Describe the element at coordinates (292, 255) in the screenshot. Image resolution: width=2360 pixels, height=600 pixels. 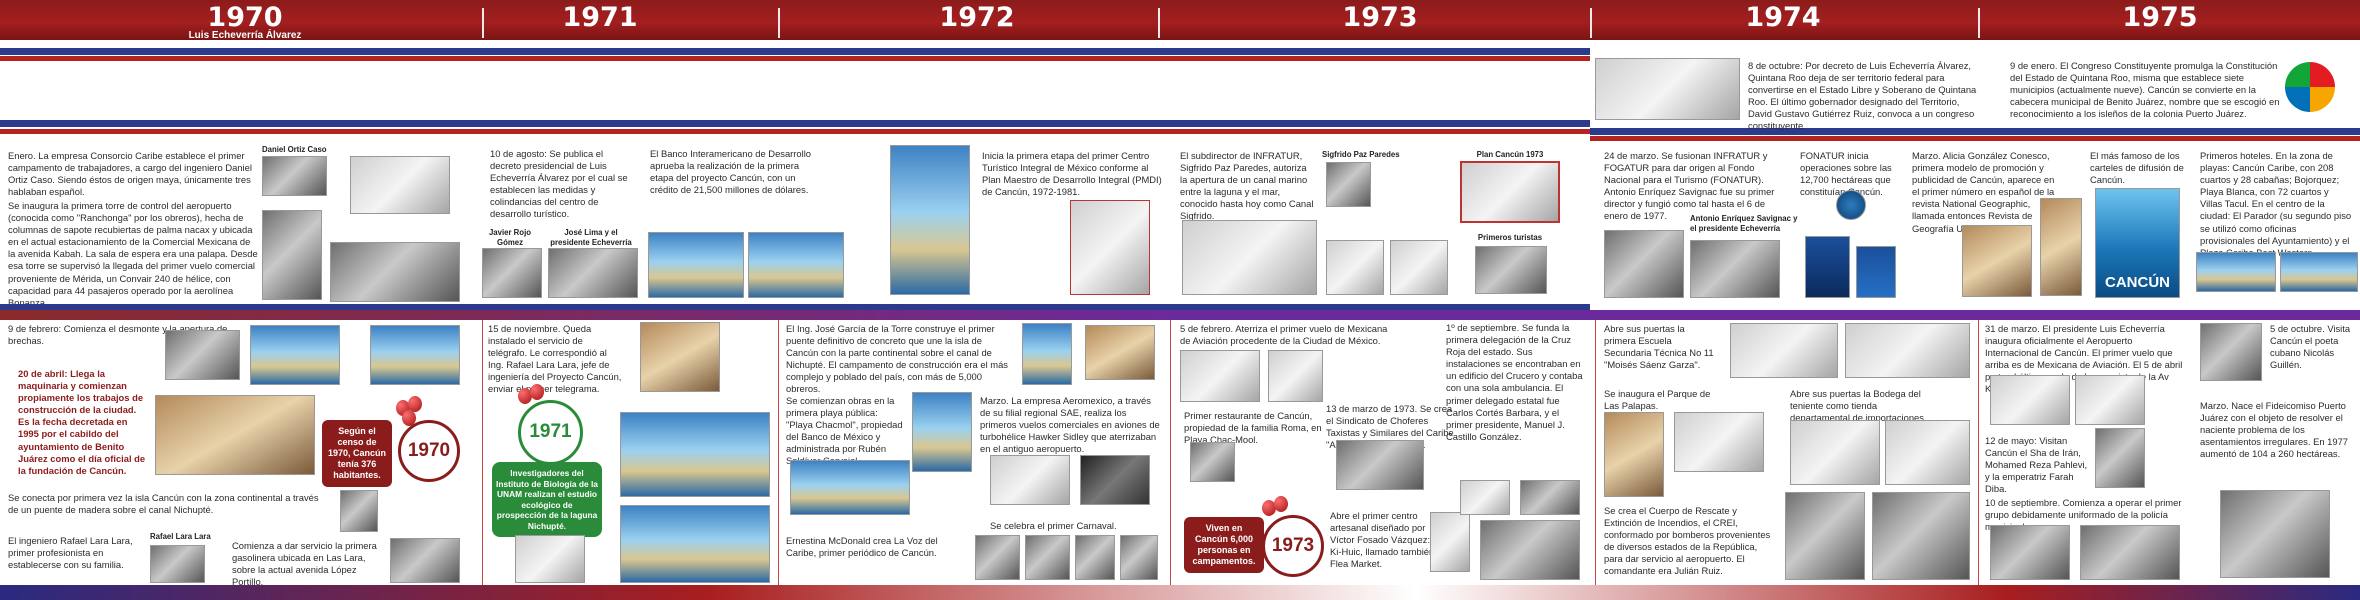
I see `photo-tower` at that location.